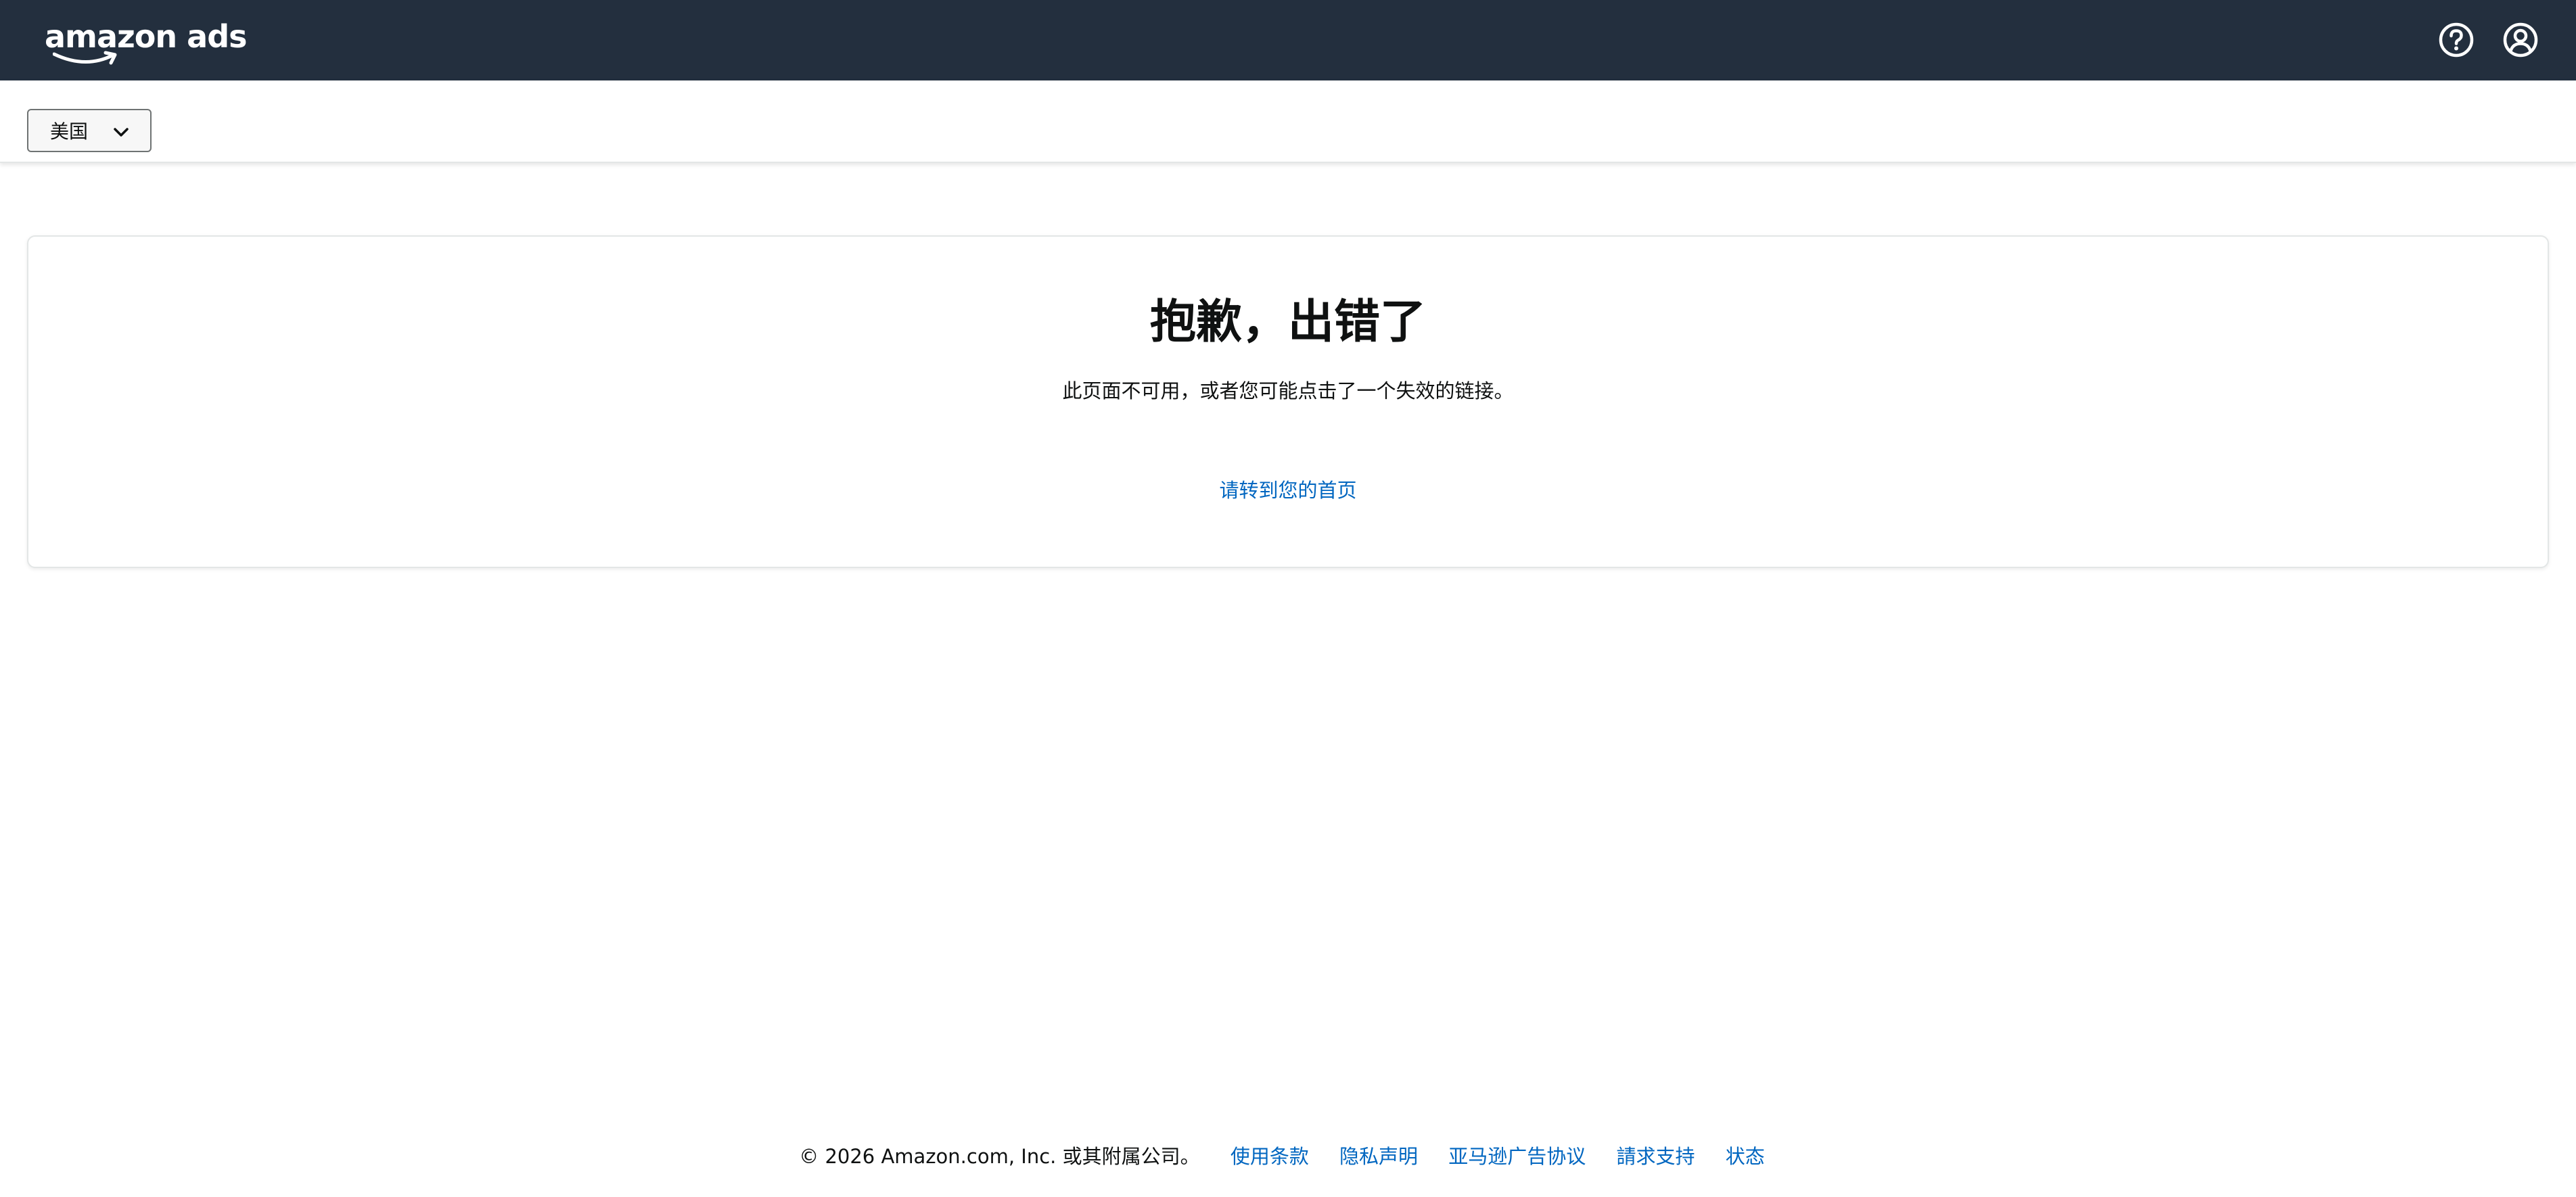 This screenshot has height=1197, width=2576. Describe the element at coordinates (1288, 390) in the screenshot. I see `error-description: 此页面不可用，或者您可能点击了一个失效的链接。` at that location.